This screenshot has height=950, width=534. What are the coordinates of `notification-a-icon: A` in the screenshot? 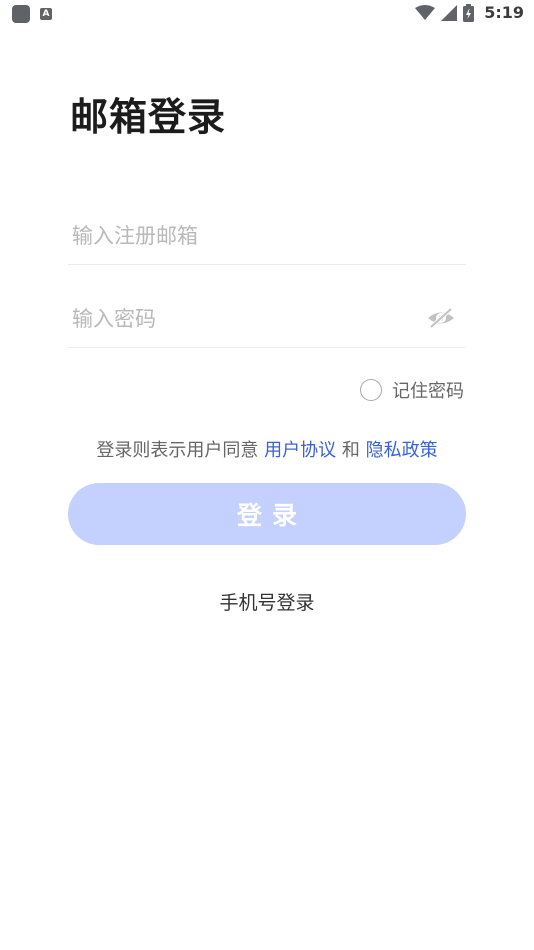 It's located at (46, 14).